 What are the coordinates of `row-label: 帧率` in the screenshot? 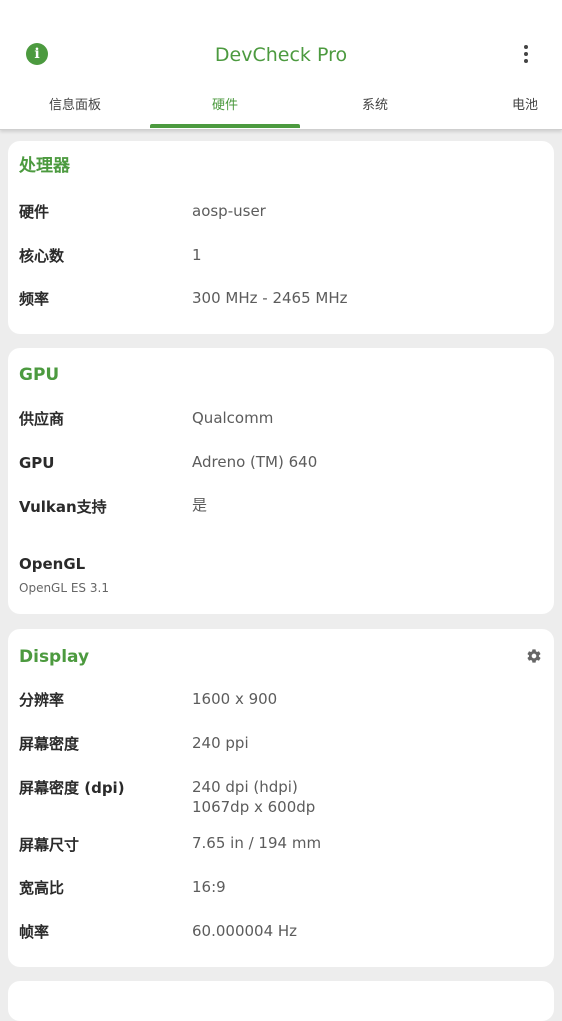 It's located at (34, 932).